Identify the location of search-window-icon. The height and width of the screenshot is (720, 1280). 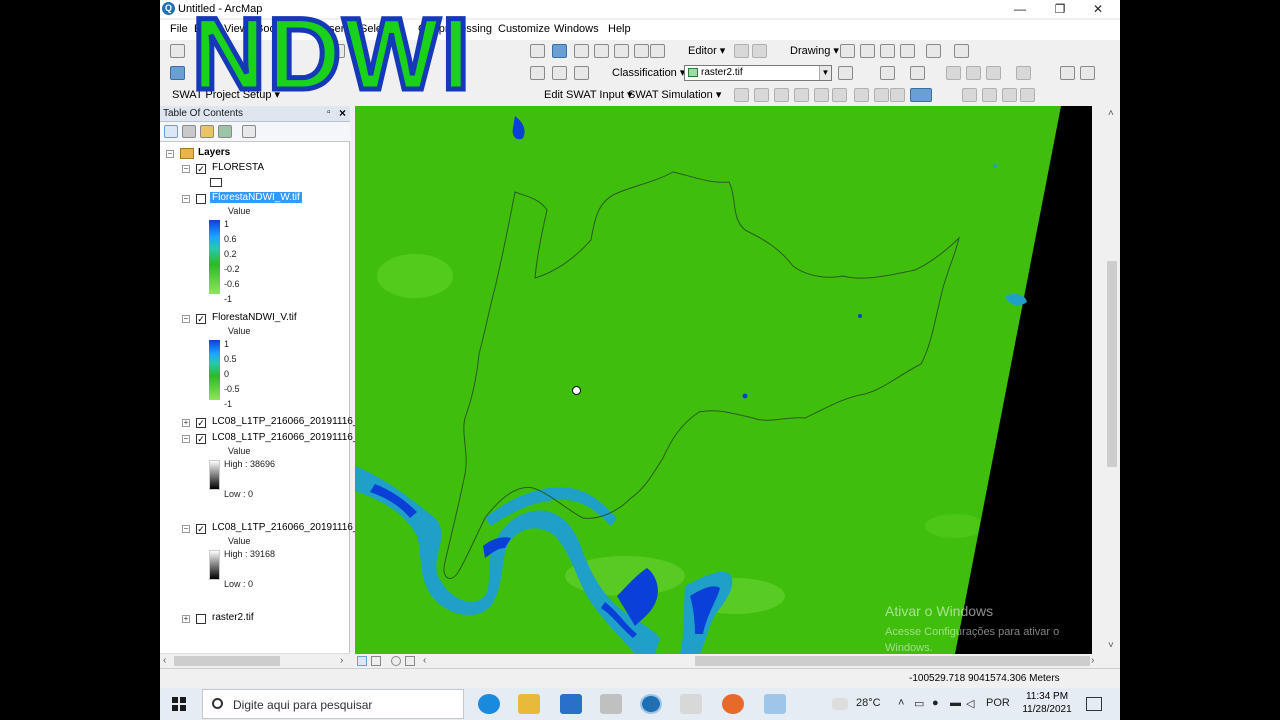
(621, 51).